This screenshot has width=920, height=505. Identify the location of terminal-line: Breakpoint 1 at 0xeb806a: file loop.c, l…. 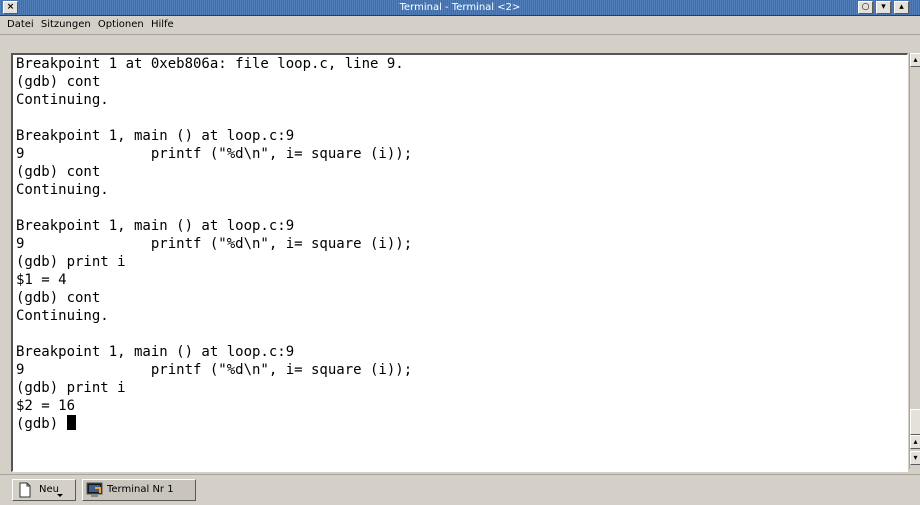
(210, 64).